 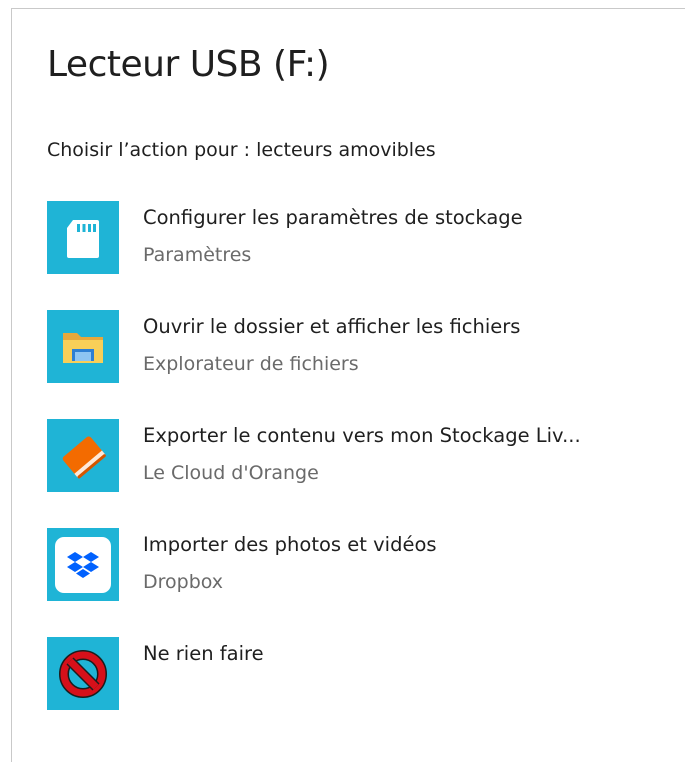 I want to click on dialog-title: Lecteur USB (F:), so click(x=188, y=64).